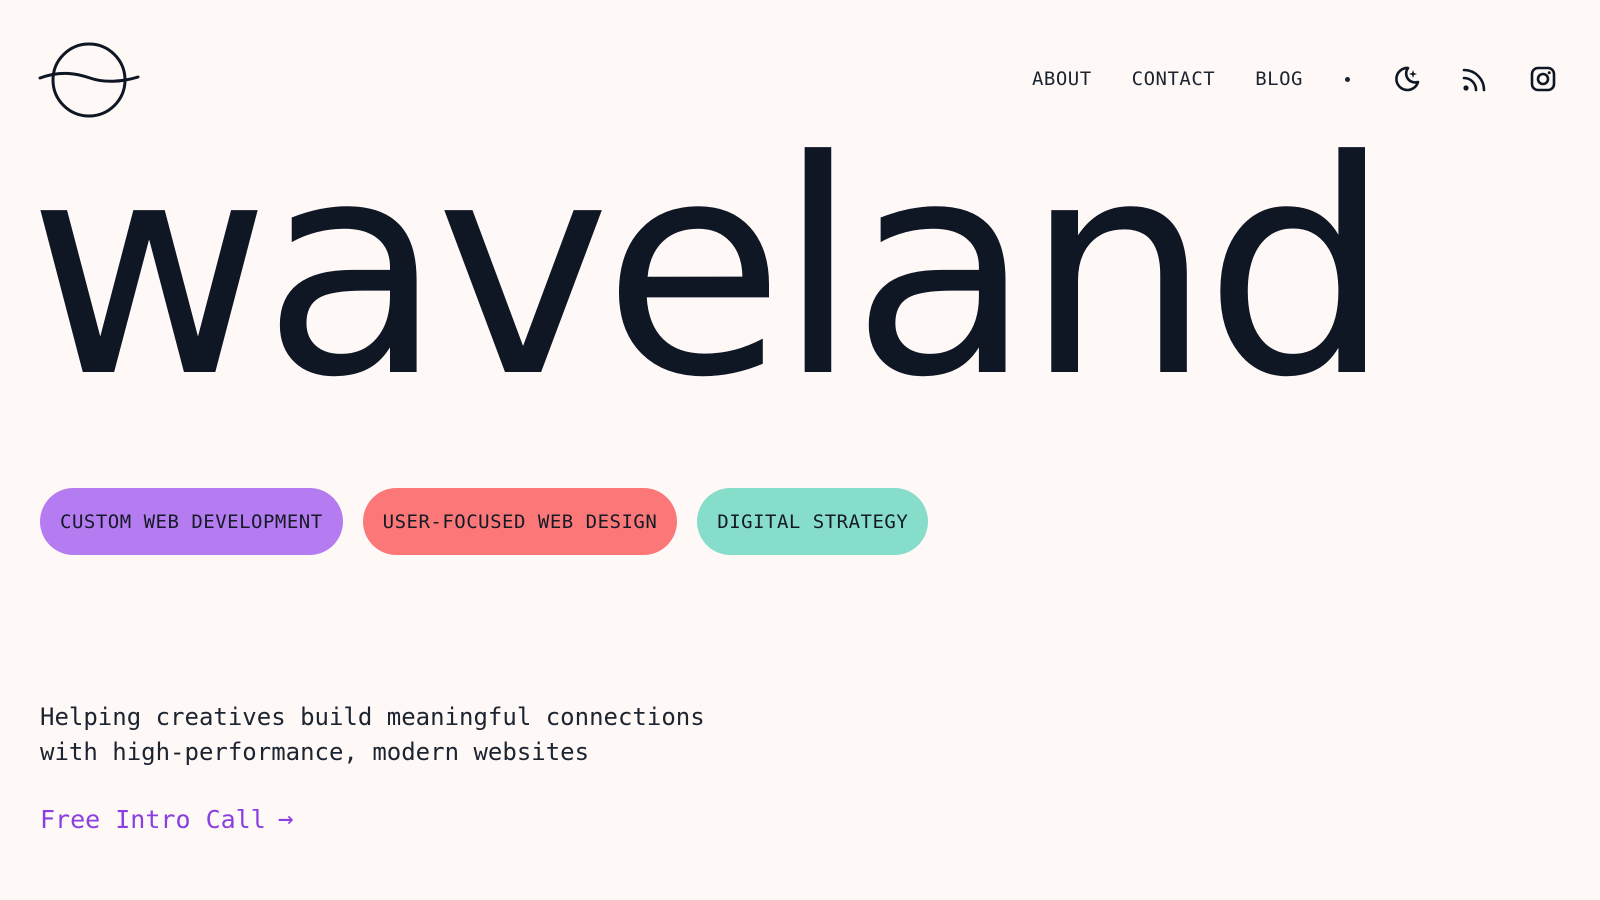  I want to click on tag-digital-strategy: DIGITAL STRATEGY, so click(813, 521).